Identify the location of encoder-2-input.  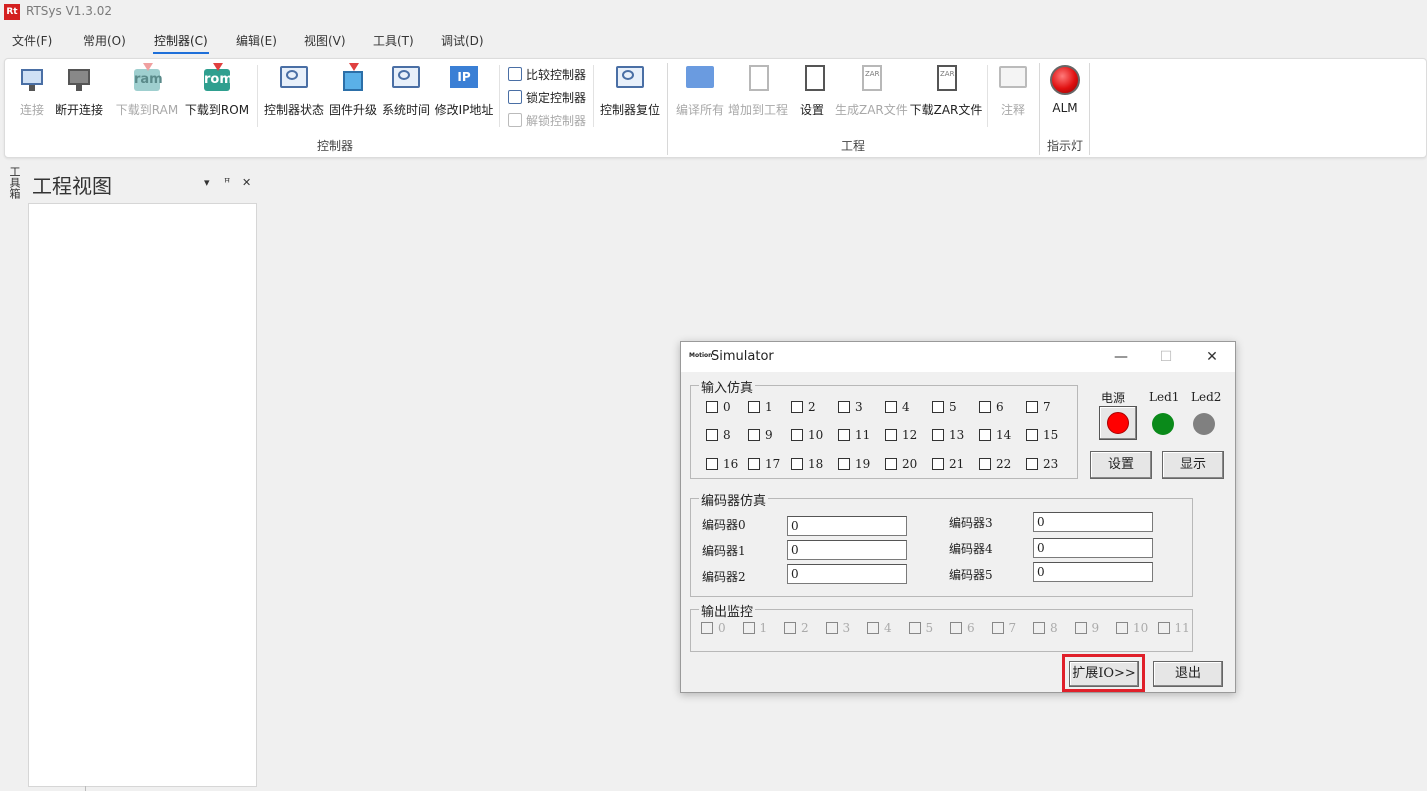
(847, 574).